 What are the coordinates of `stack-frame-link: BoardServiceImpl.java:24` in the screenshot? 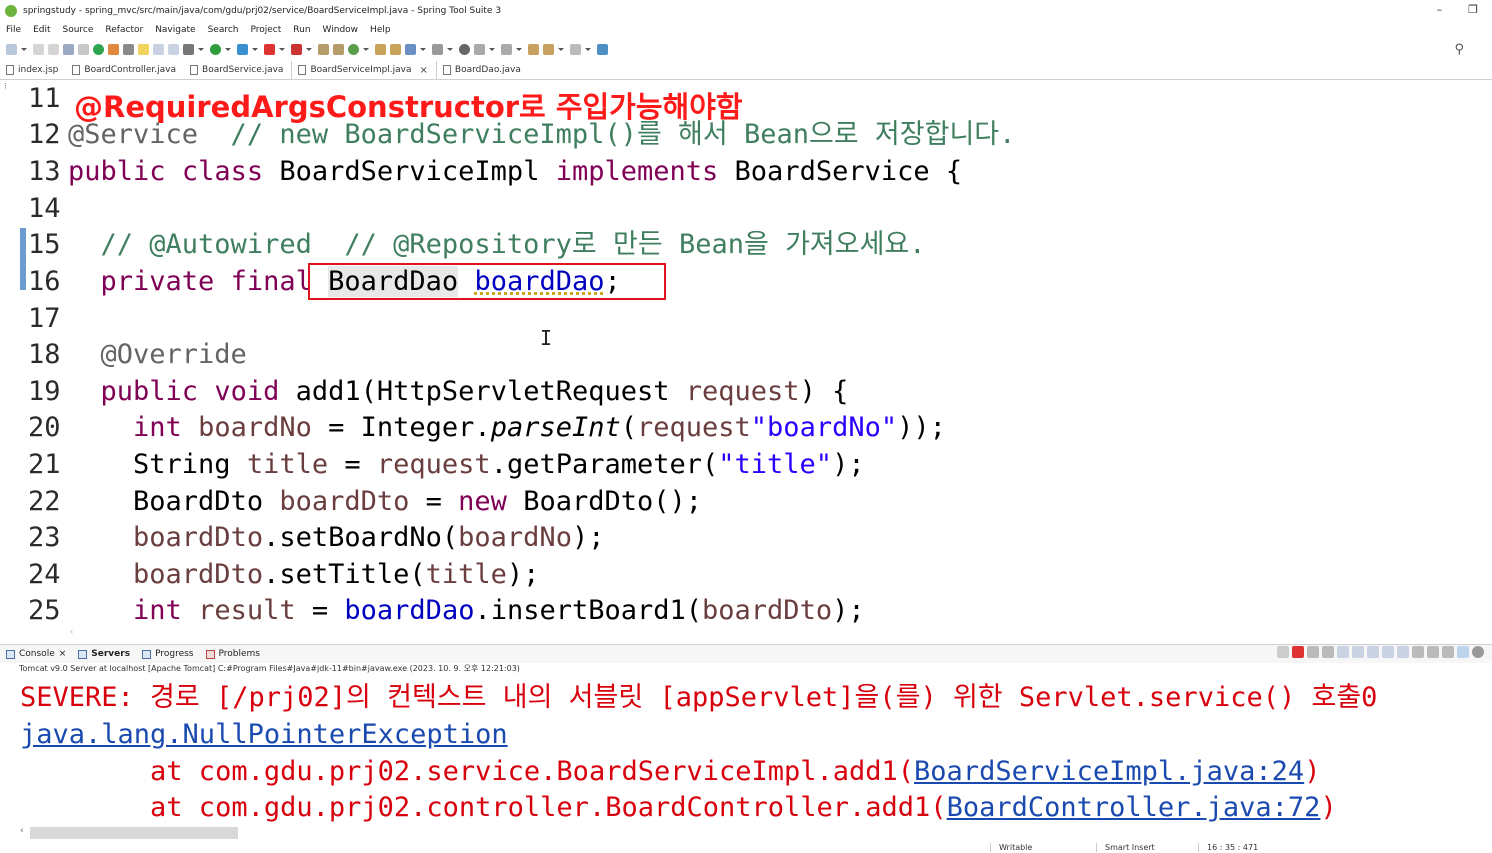 It's located at (1109, 771).